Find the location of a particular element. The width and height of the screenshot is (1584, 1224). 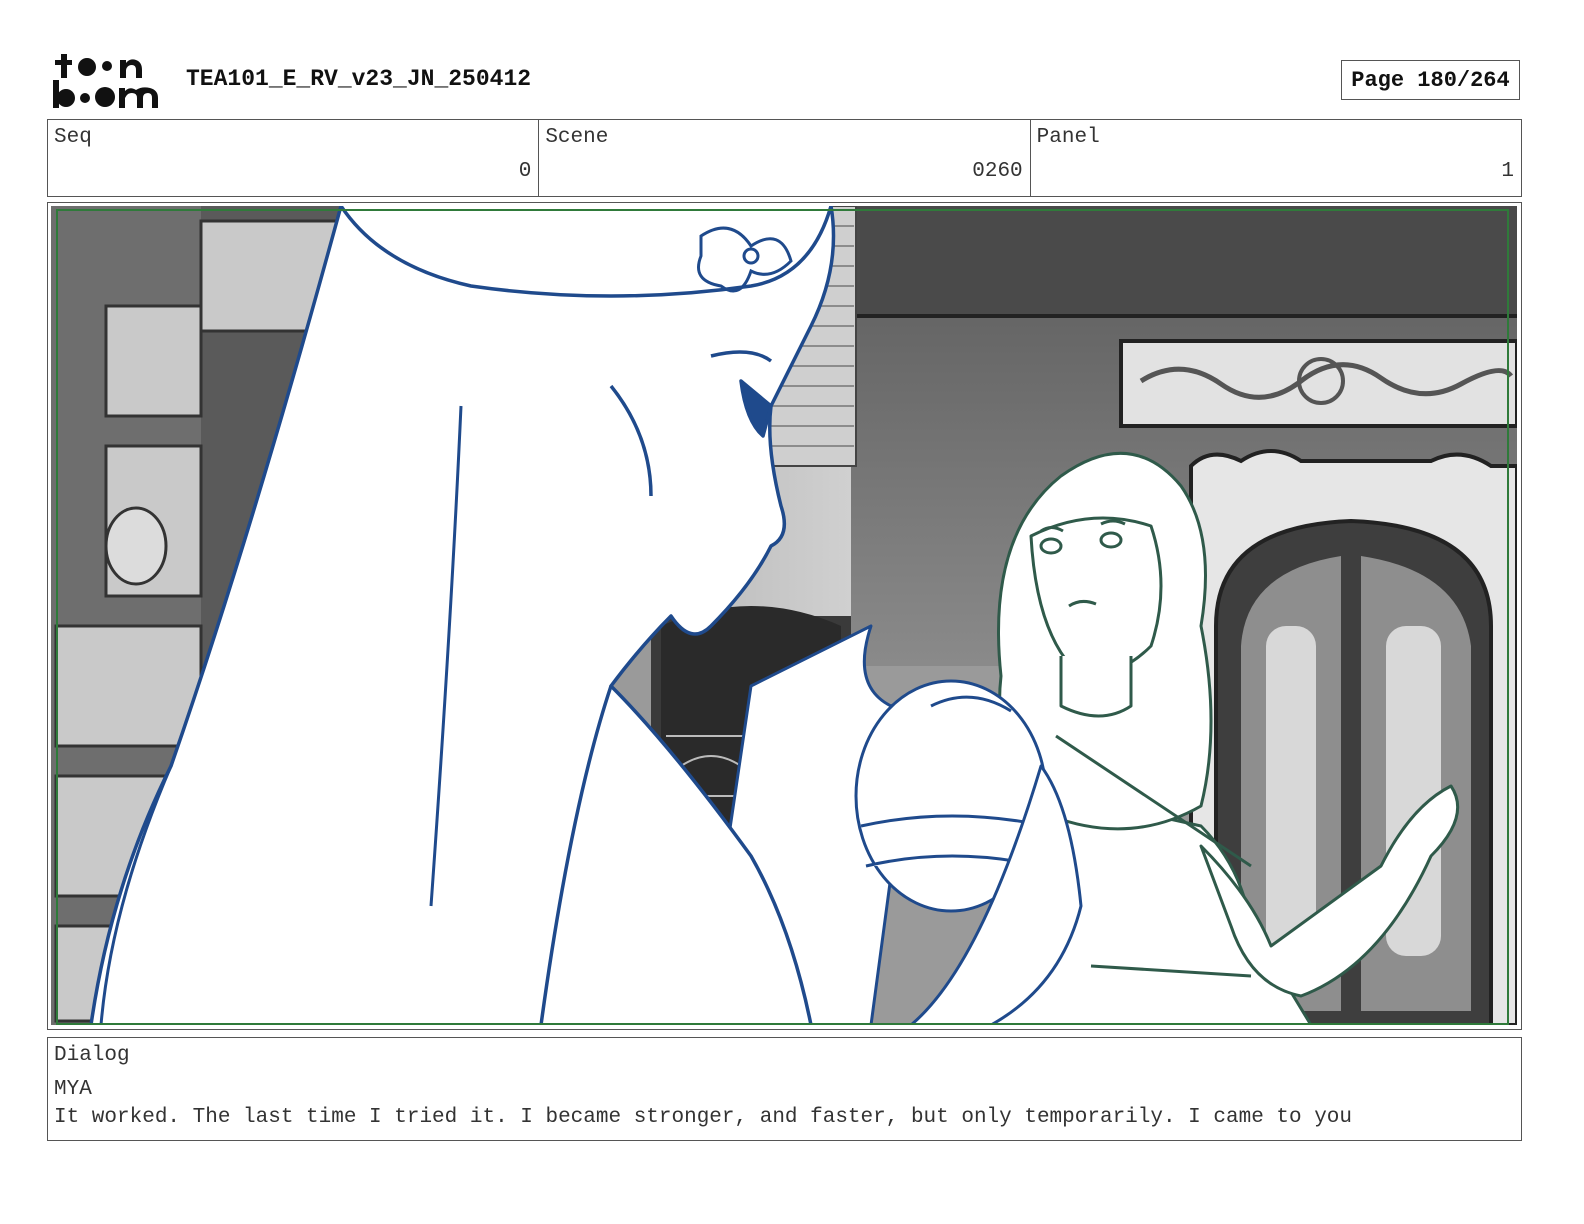

panel-value: 1 is located at coordinates (1507, 171).